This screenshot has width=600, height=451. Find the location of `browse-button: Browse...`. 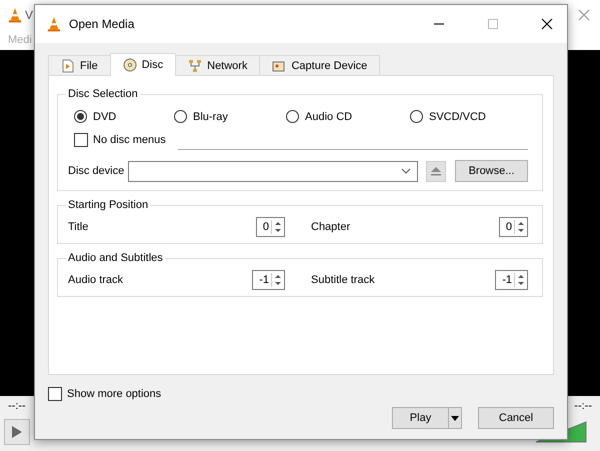

browse-button: Browse... is located at coordinates (491, 171).